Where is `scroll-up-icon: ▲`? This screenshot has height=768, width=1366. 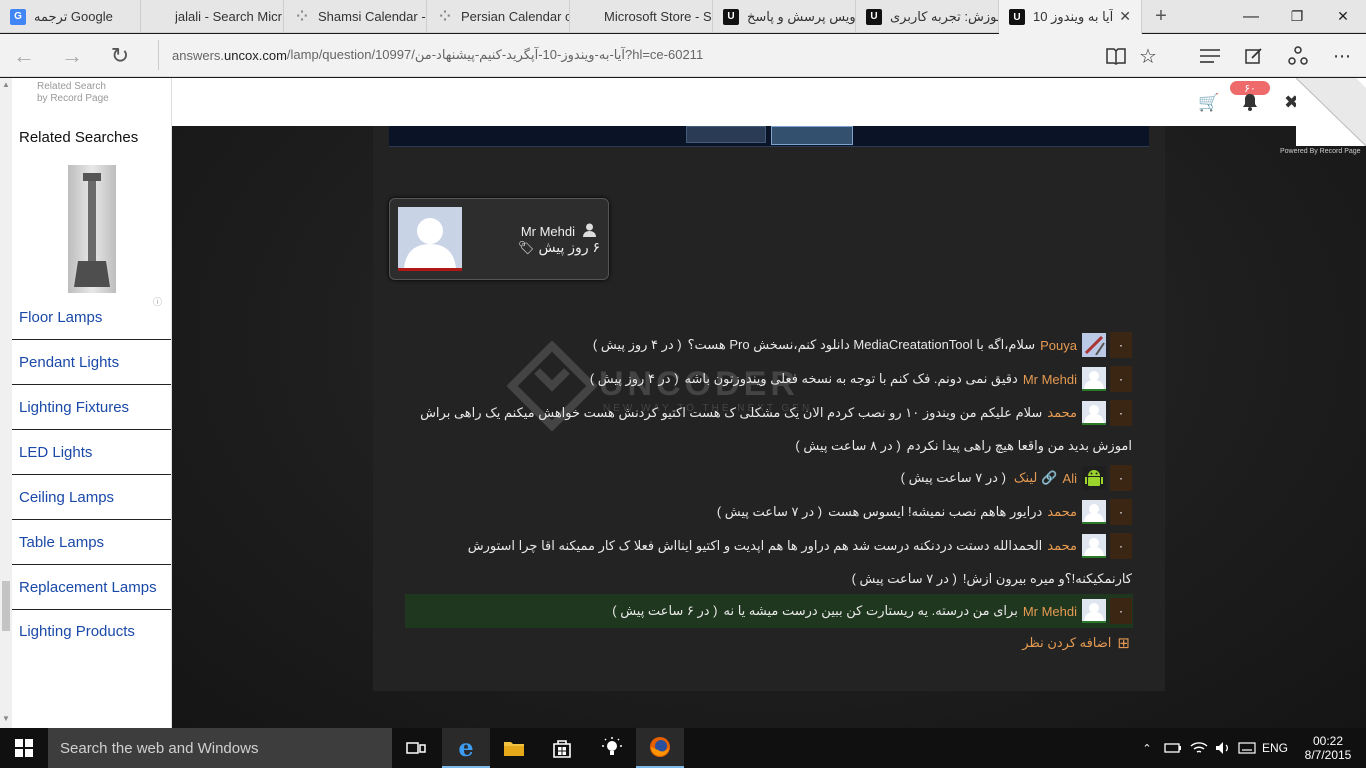 scroll-up-icon: ▲ is located at coordinates (6, 84).